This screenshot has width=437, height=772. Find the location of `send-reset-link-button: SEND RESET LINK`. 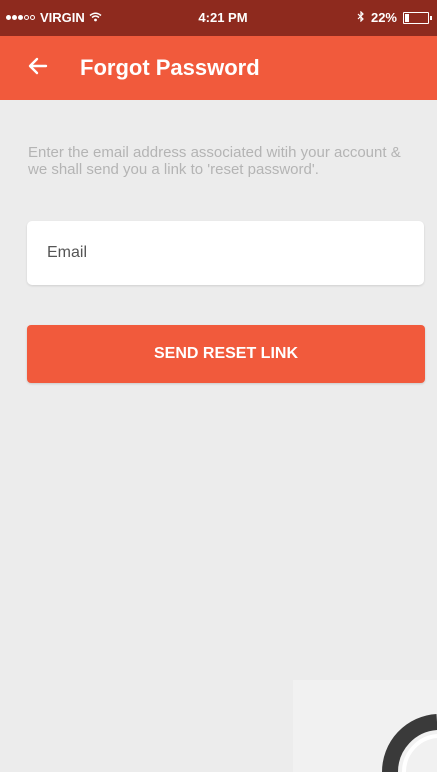

send-reset-link-button: SEND RESET LINK is located at coordinates (226, 354).